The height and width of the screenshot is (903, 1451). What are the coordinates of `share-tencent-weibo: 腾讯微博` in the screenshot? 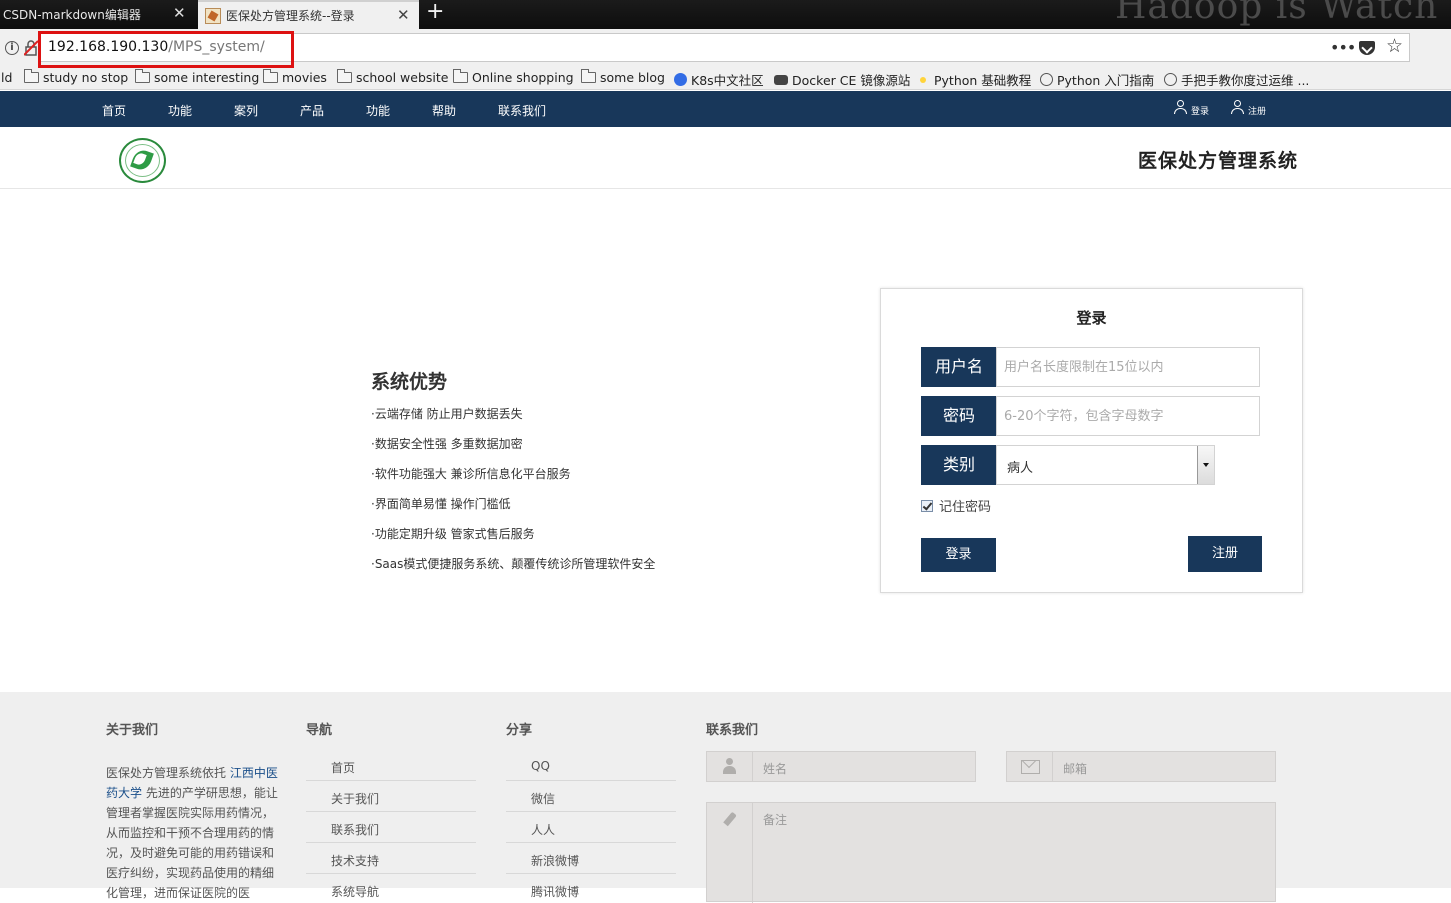 It's located at (555, 891).